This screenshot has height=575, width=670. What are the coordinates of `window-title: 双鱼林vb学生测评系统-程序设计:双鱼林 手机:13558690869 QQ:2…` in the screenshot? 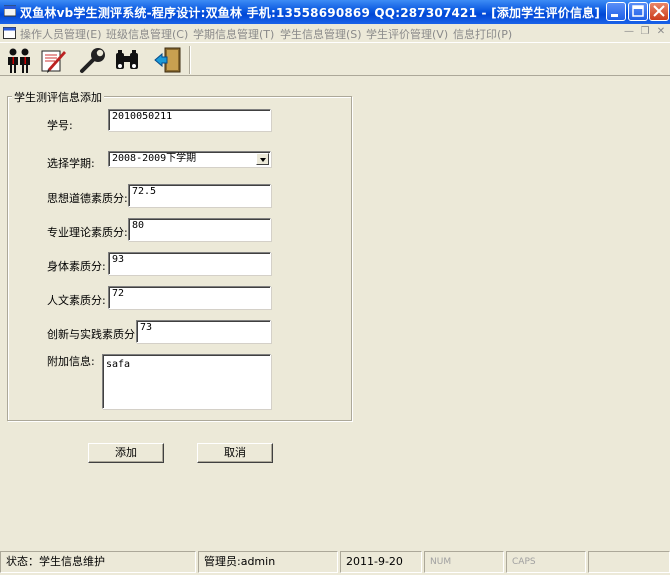 It's located at (310, 13).